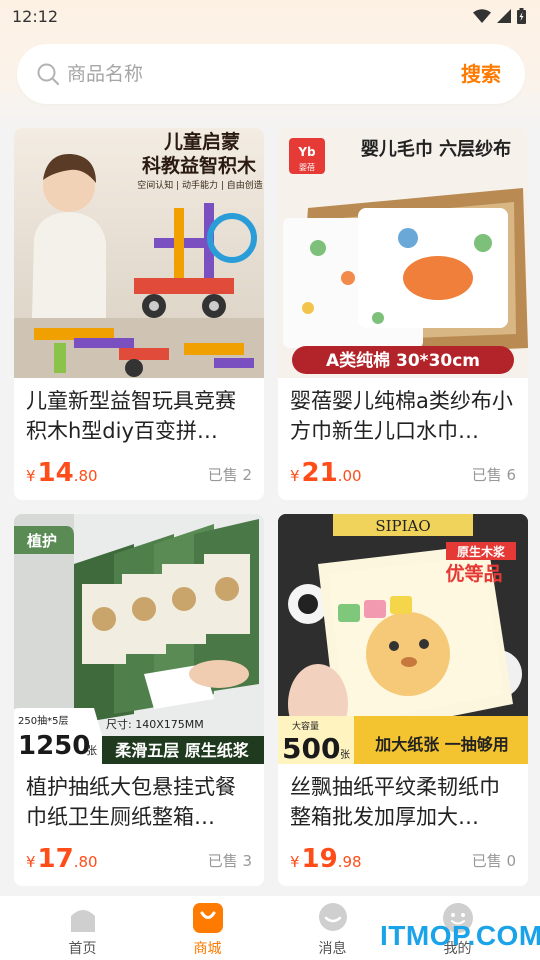 This screenshot has height=960, width=540. I want to click on shop-bag-icon, so click(208, 918).